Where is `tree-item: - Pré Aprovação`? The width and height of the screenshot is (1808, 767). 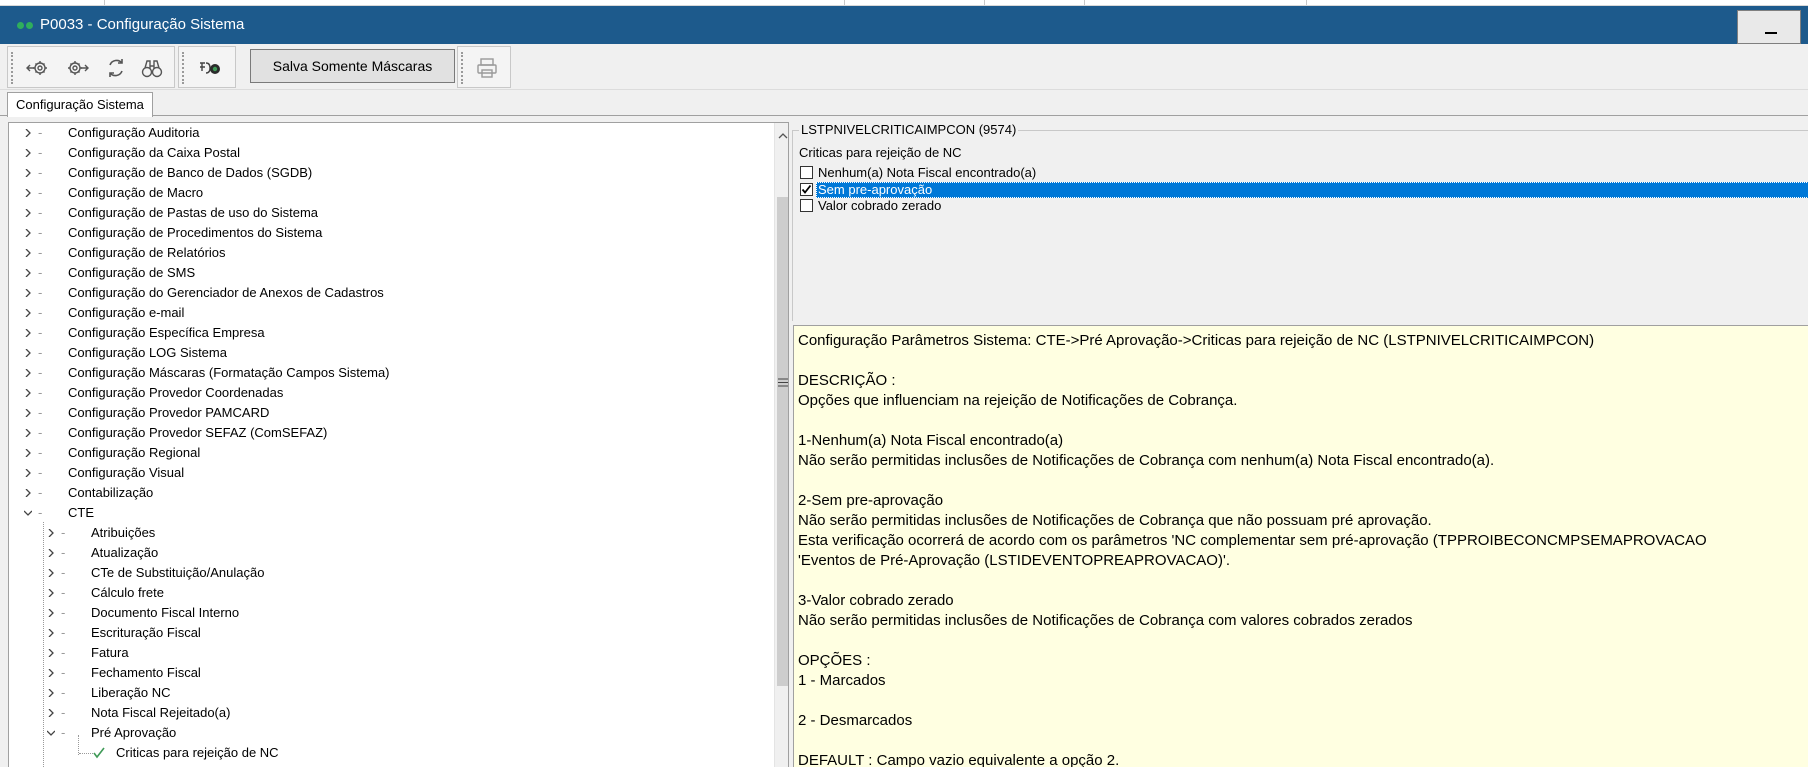
tree-item: - Pré Aprovação is located at coordinates (389, 733).